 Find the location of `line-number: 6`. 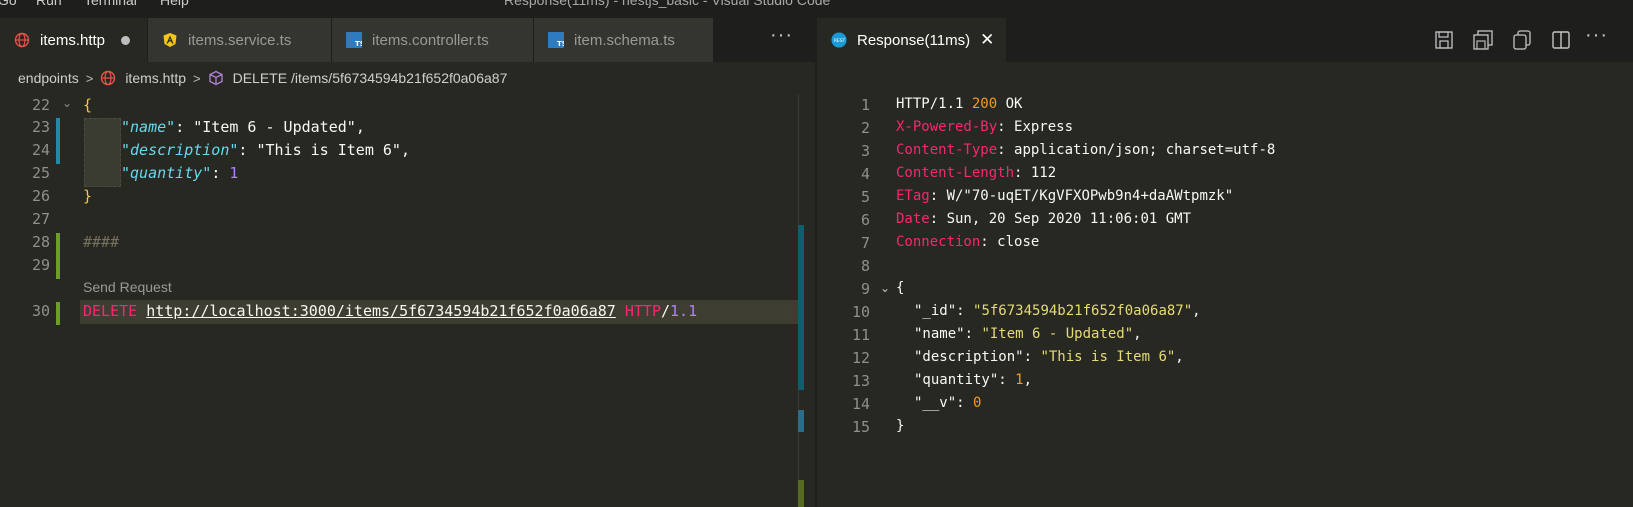

line-number: 6 is located at coordinates (865, 220).